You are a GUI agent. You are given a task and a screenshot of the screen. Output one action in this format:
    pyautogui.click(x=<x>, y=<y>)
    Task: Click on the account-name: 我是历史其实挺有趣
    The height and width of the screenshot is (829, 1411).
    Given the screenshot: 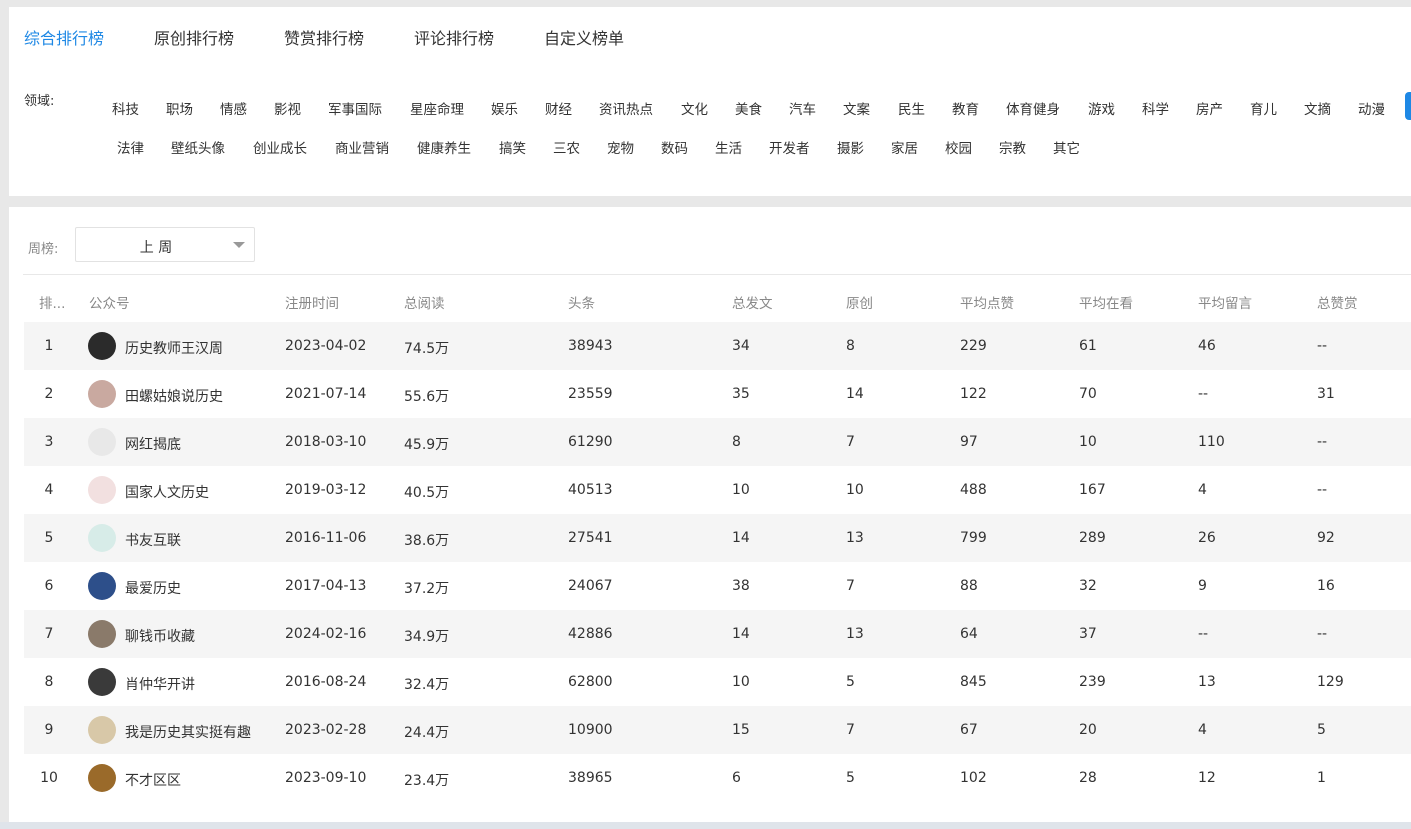 What is the action you would take?
    pyautogui.click(x=188, y=732)
    